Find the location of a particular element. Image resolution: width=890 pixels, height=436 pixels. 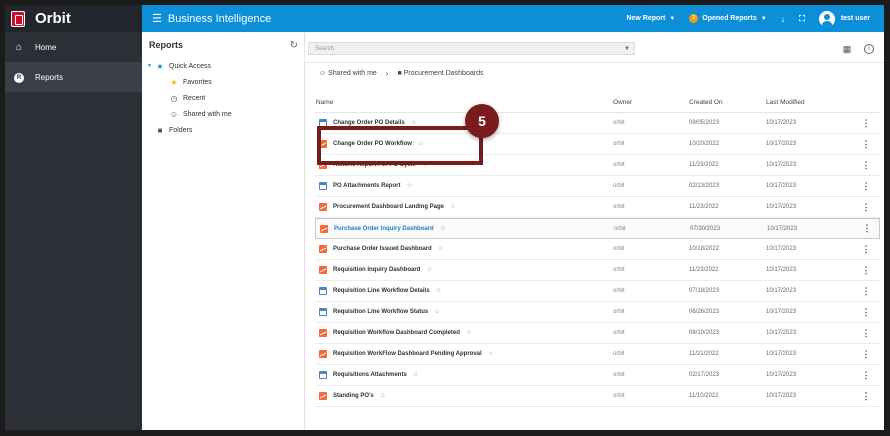

callout-step-badge: 5 is located at coordinates (482, 121).